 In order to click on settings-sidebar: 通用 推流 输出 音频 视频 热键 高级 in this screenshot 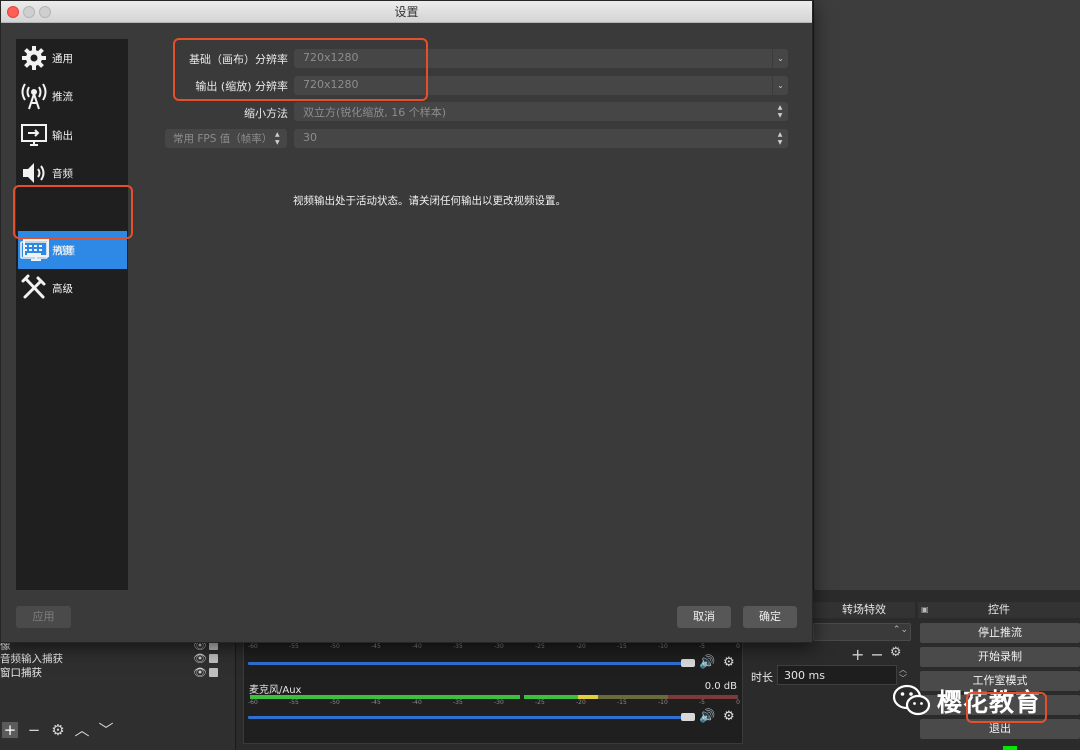, I will do `click(72, 314)`.